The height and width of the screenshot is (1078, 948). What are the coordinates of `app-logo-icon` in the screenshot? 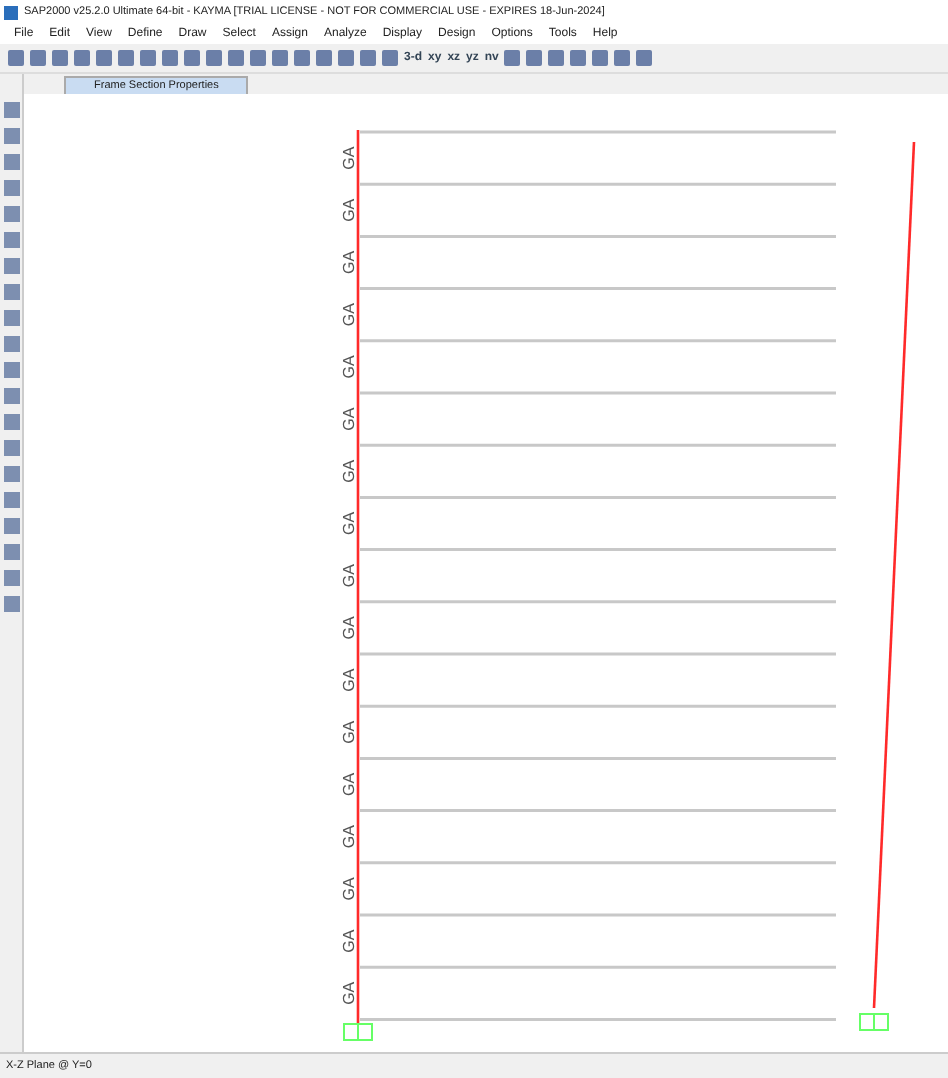 It's located at (11, 12).